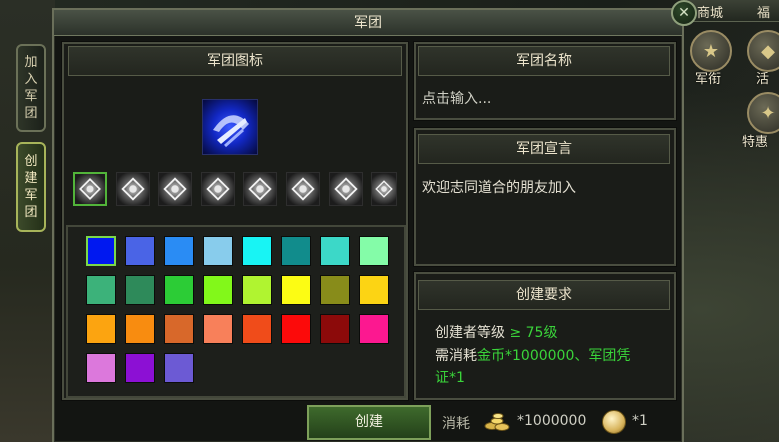  Describe the element at coordinates (544, 149) in the screenshot. I see `declaration-panel-header: 军团宣言` at that location.